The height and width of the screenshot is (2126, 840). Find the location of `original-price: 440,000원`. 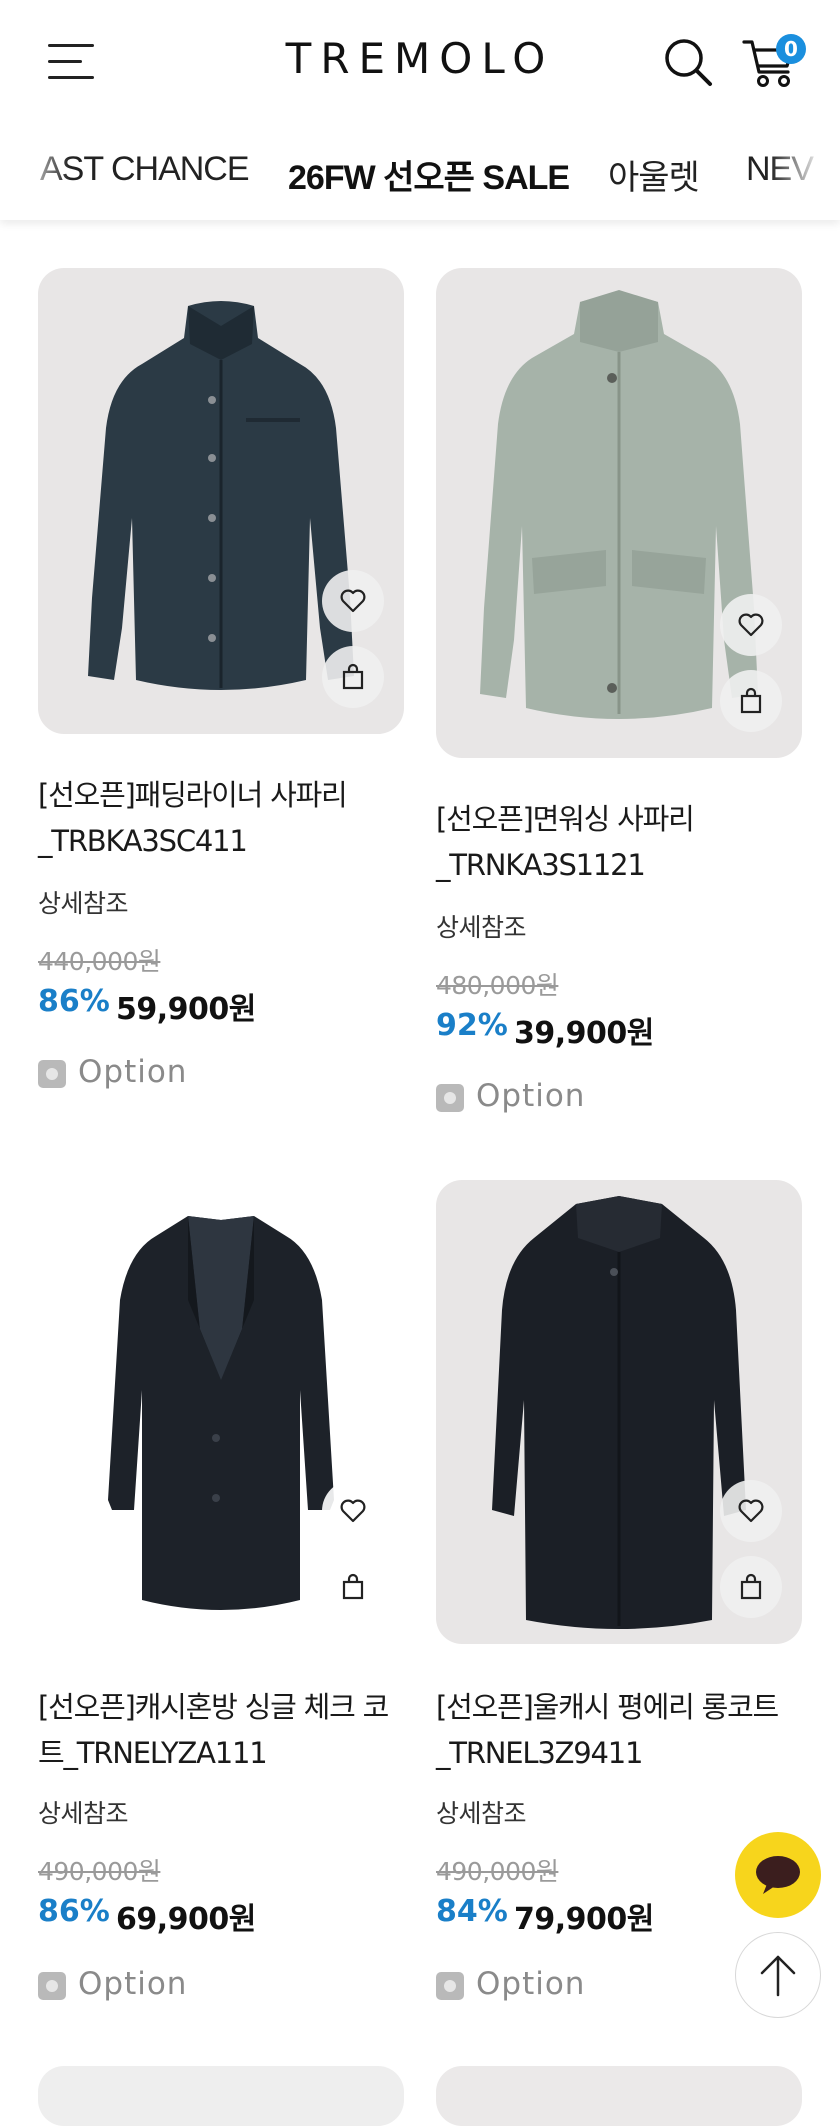

original-price: 440,000원 is located at coordinates (99, 961).